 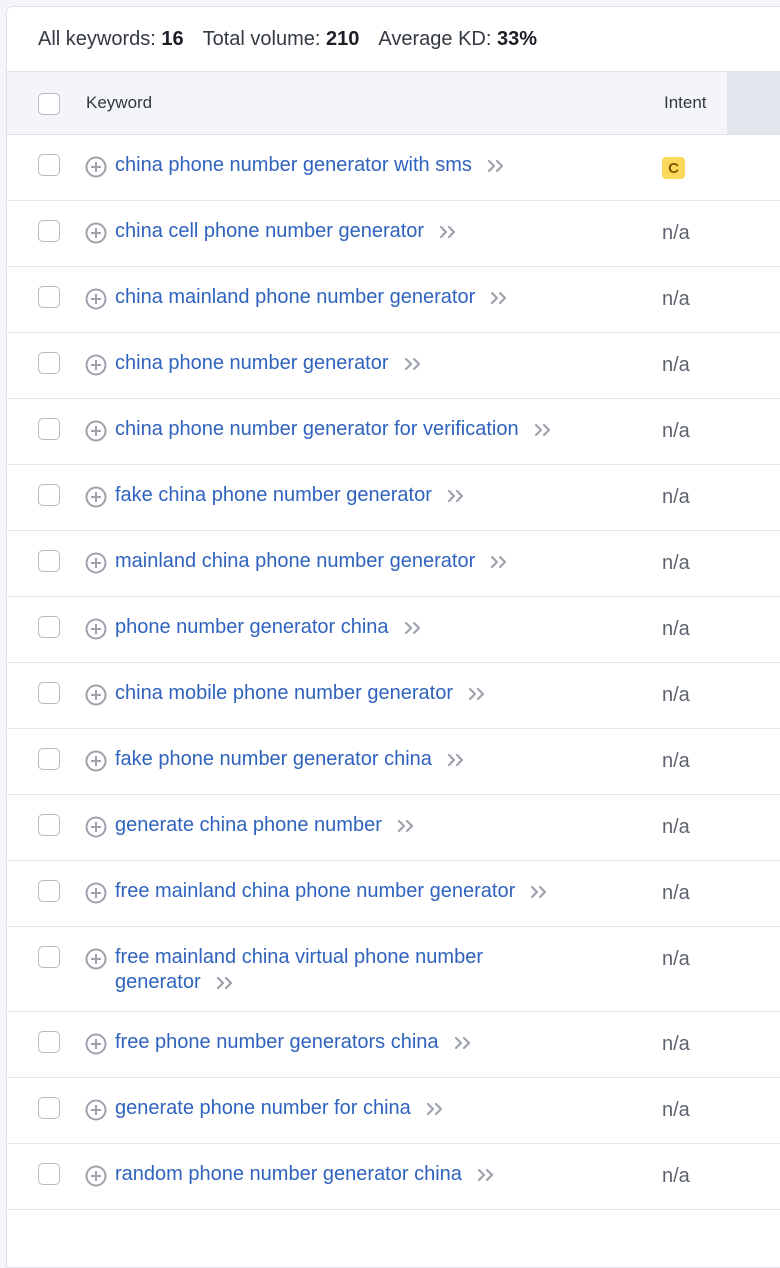 I want to click on keyword-text: mainland china phone number generator, so click(x=295, y=561).